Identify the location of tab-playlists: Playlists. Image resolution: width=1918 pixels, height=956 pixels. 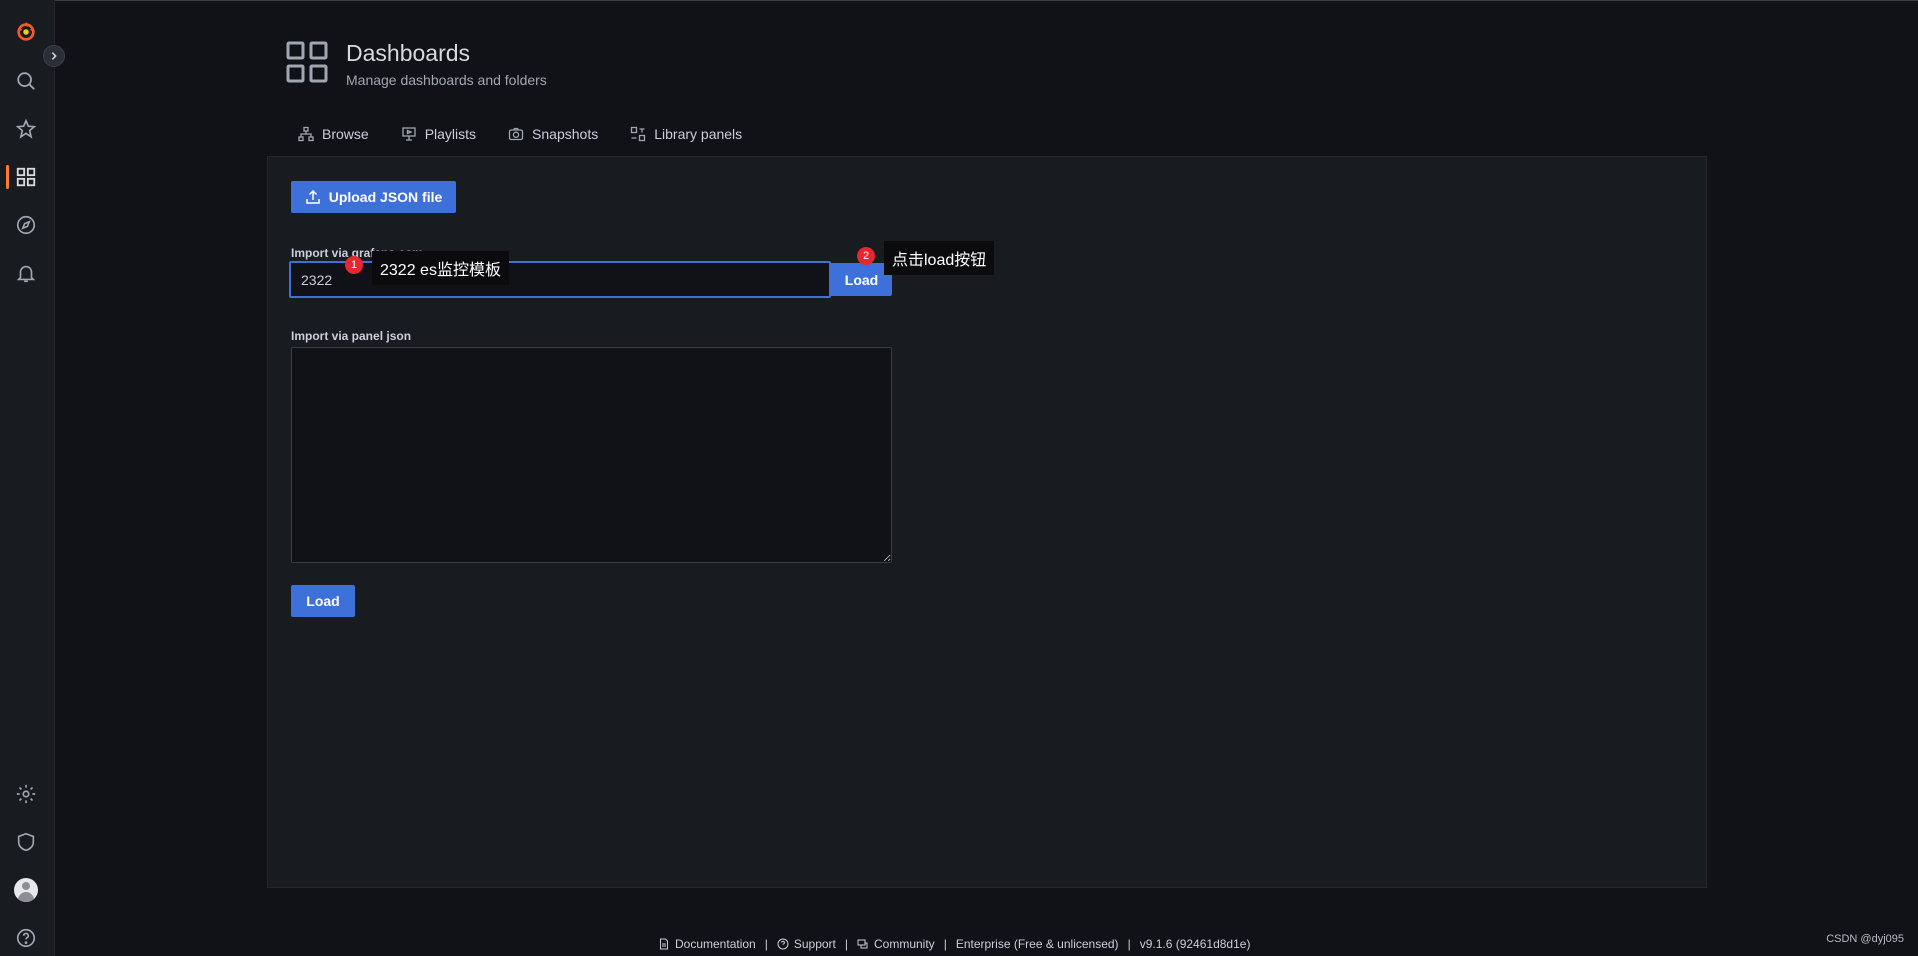
(438, 134).